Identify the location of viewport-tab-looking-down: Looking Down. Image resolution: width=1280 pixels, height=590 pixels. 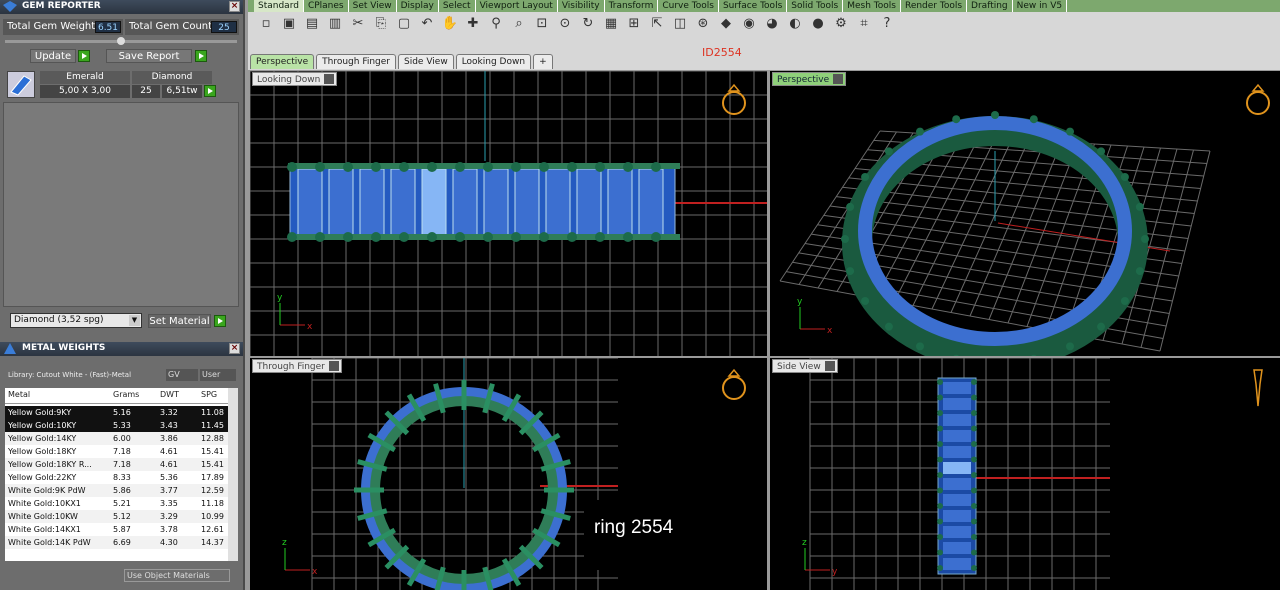
(493, 61).